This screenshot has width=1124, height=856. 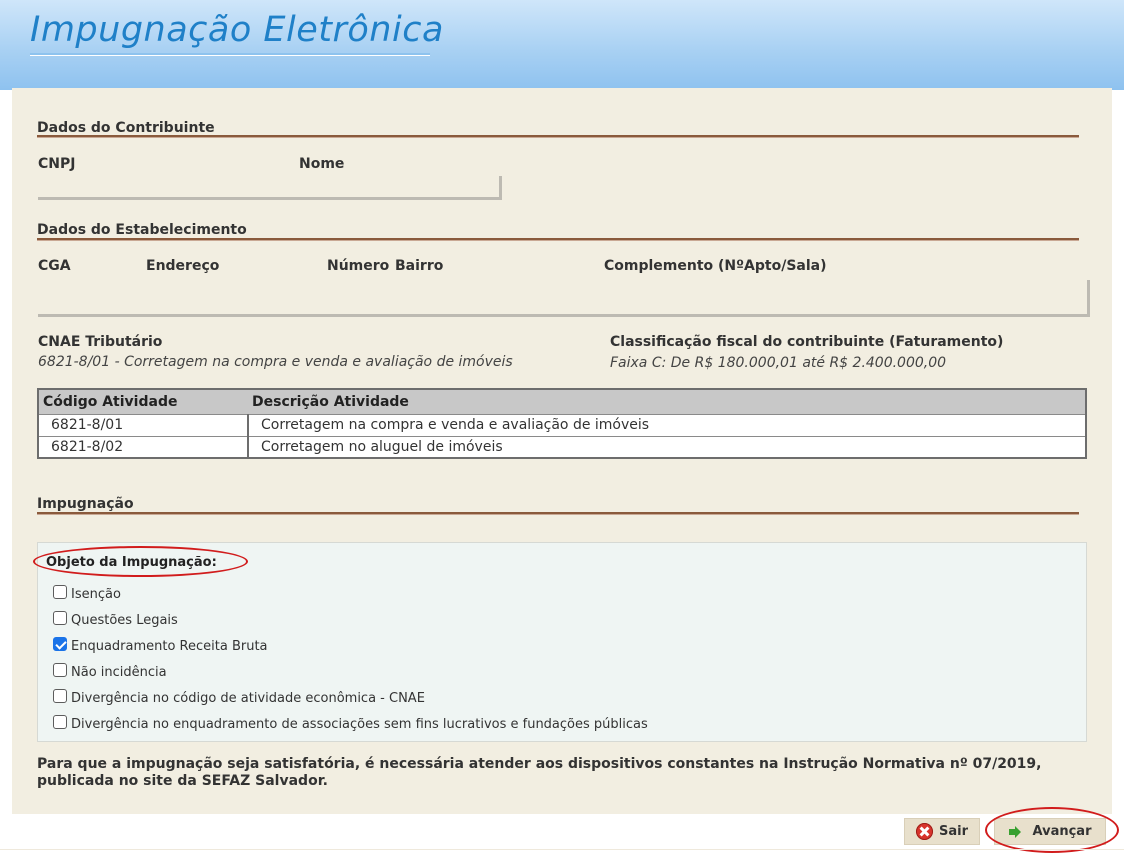 What do you see at coordinates (924, 831) in the screenshot?
I see `close-circle-icon` at bounding box center [924, 831].